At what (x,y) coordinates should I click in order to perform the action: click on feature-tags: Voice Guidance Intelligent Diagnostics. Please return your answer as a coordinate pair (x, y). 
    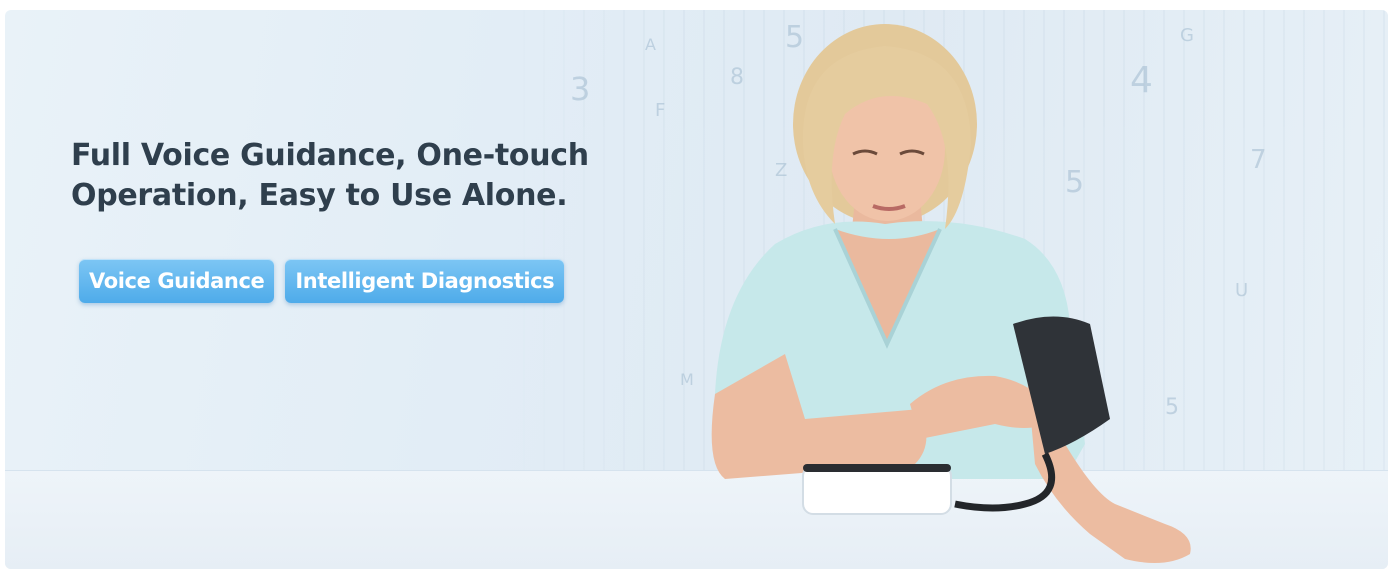
    Looking at the image, I should click on (322, 281).